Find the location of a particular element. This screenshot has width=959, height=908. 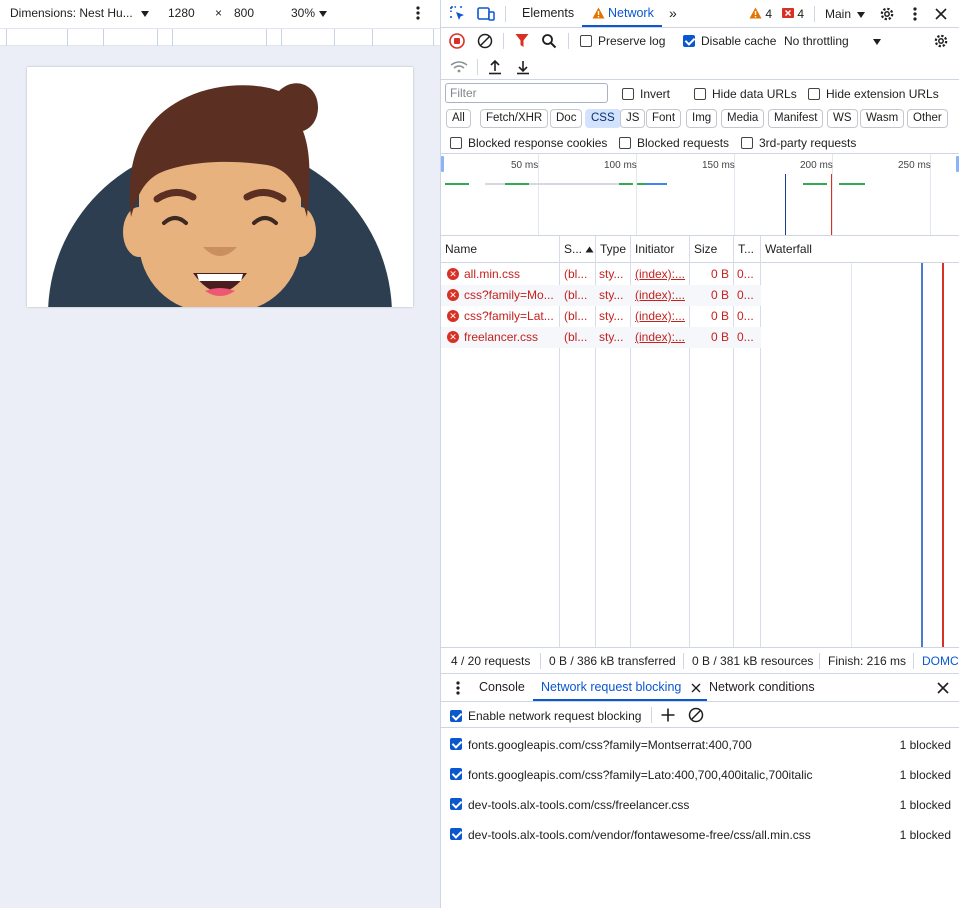

blocked-response-cookies-checkbox: Blocked response cookies is located at coordinates (528, 143).